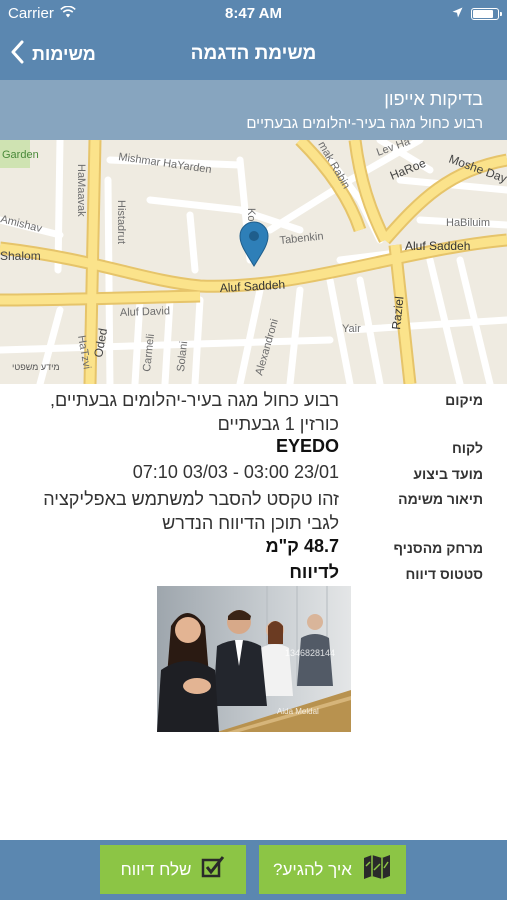  I want to click on how-to-get-label: איך להגיע?, so click(312, 869).